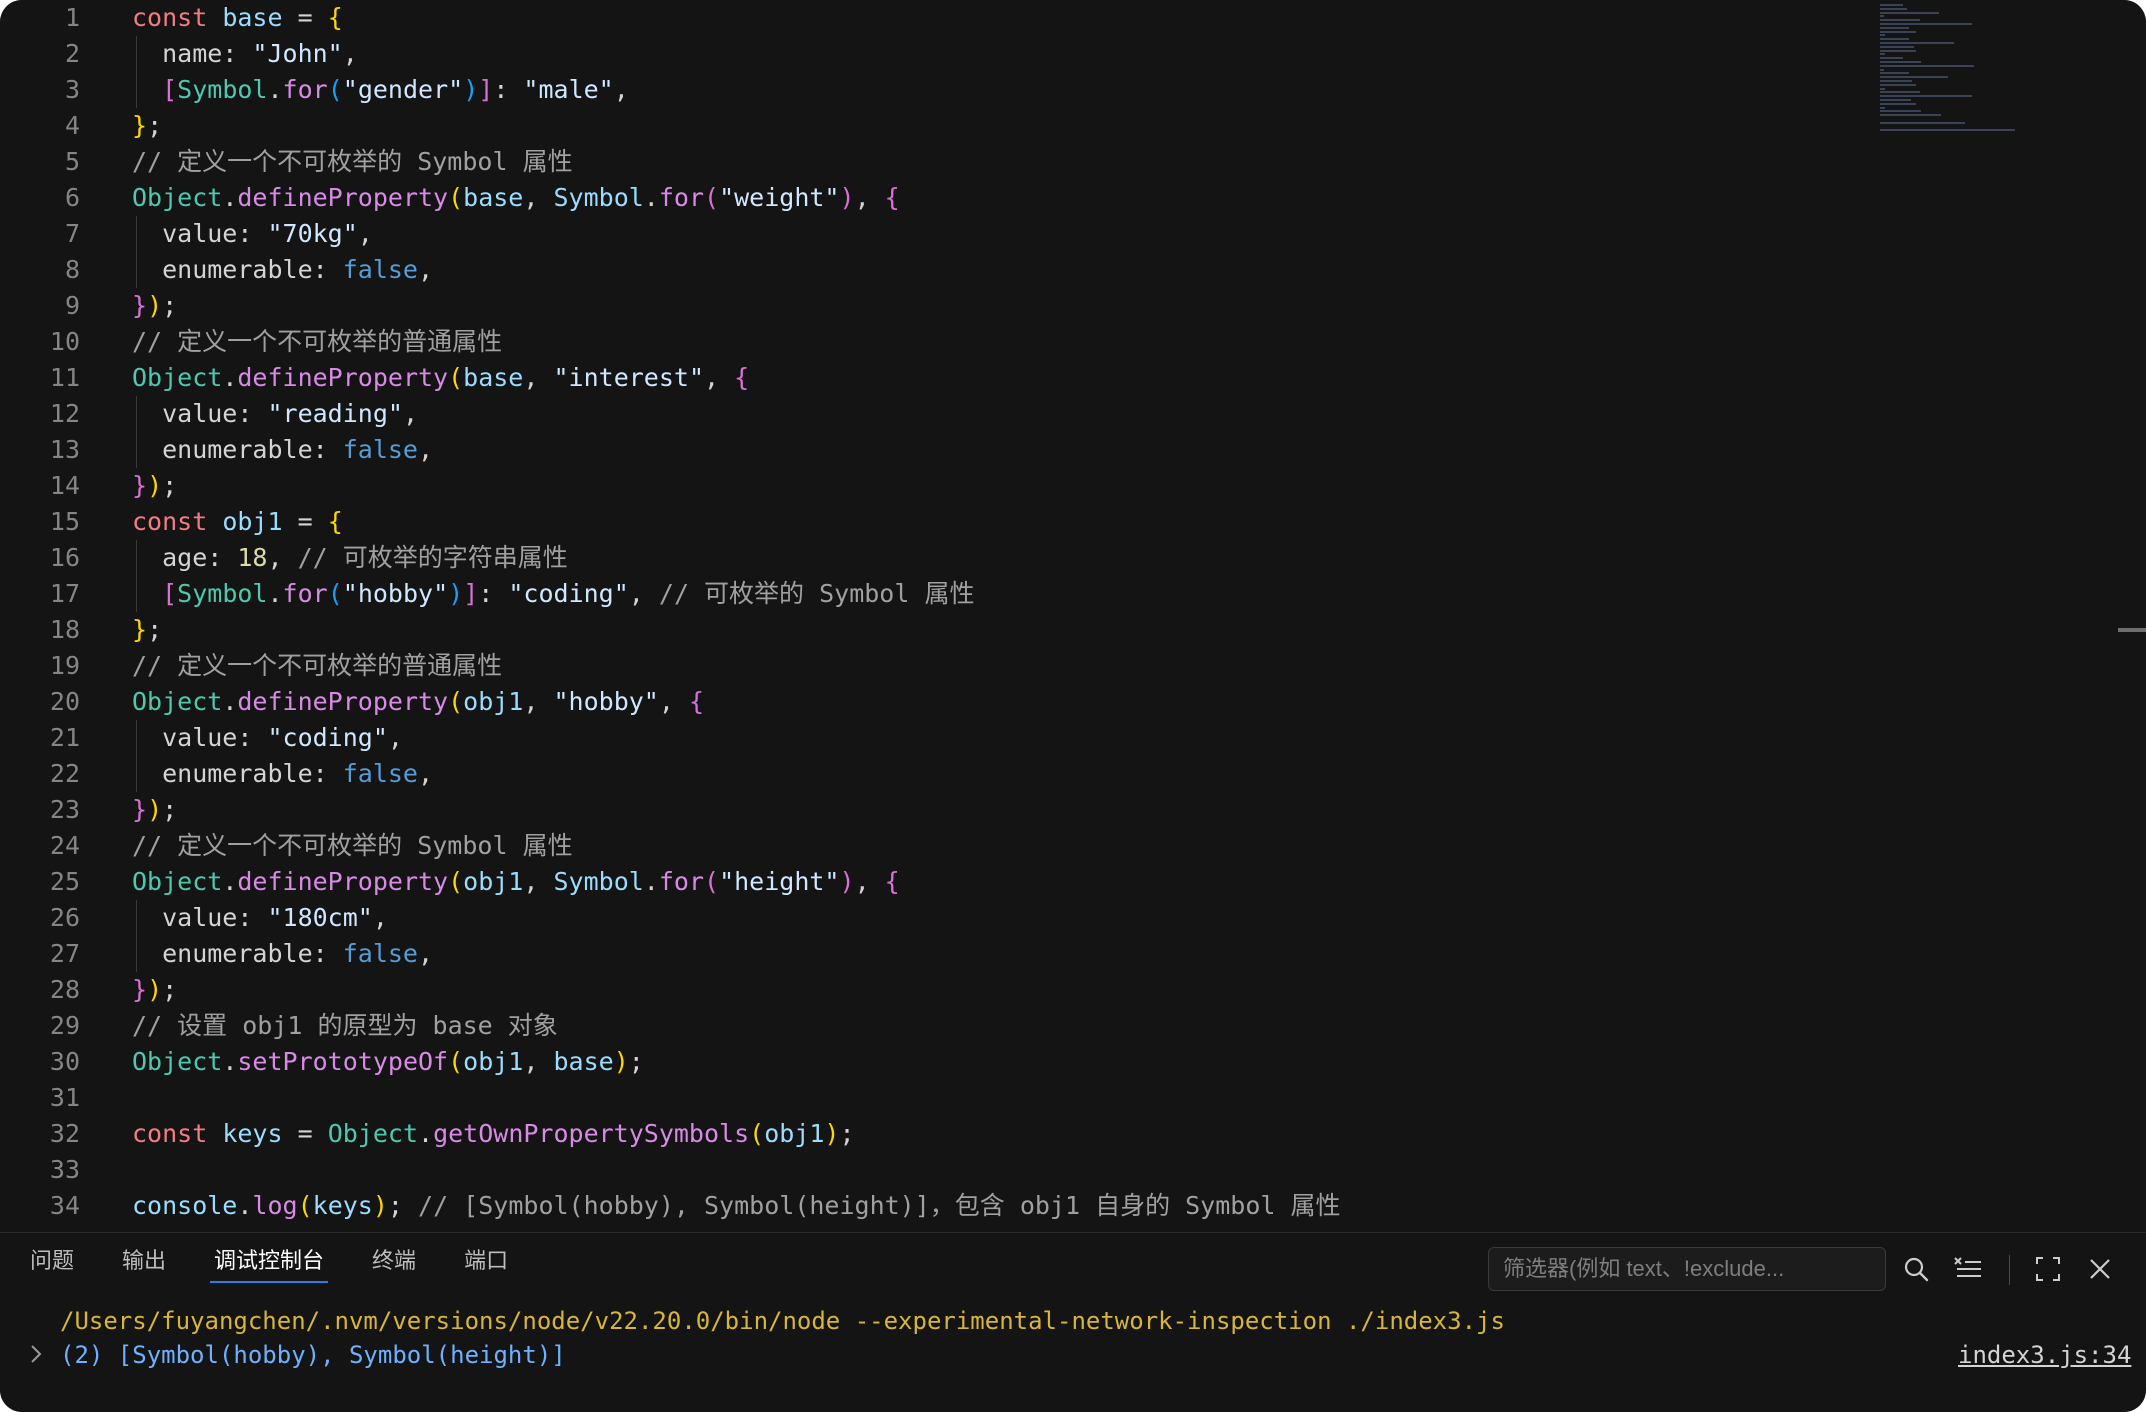 The width and height of the screenshot is (2146, 1412). I want to click on console-output-line: (2) [Symbol(hobby), Symbol(height)], so click(313, 1355).